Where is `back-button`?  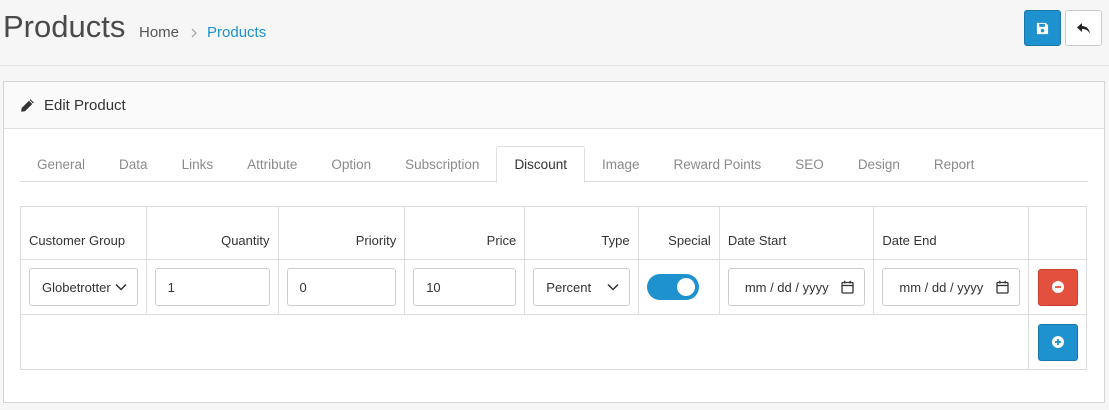 back-button is located at coordinates (1083, 28).